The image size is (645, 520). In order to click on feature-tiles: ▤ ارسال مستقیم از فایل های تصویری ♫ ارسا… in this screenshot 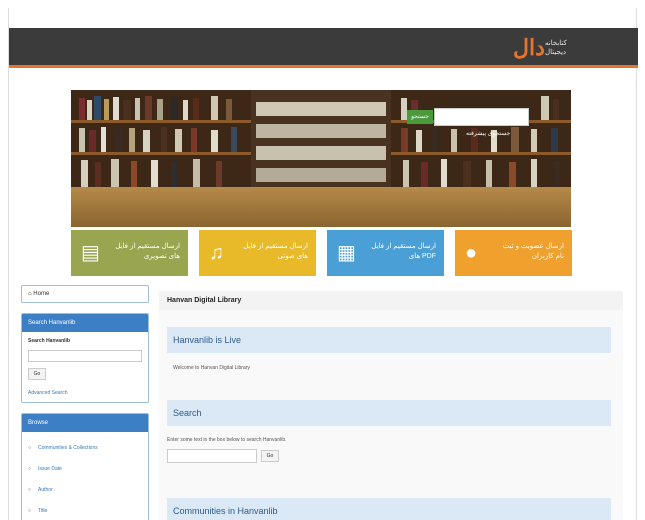, I will do `click(321, 253)`.